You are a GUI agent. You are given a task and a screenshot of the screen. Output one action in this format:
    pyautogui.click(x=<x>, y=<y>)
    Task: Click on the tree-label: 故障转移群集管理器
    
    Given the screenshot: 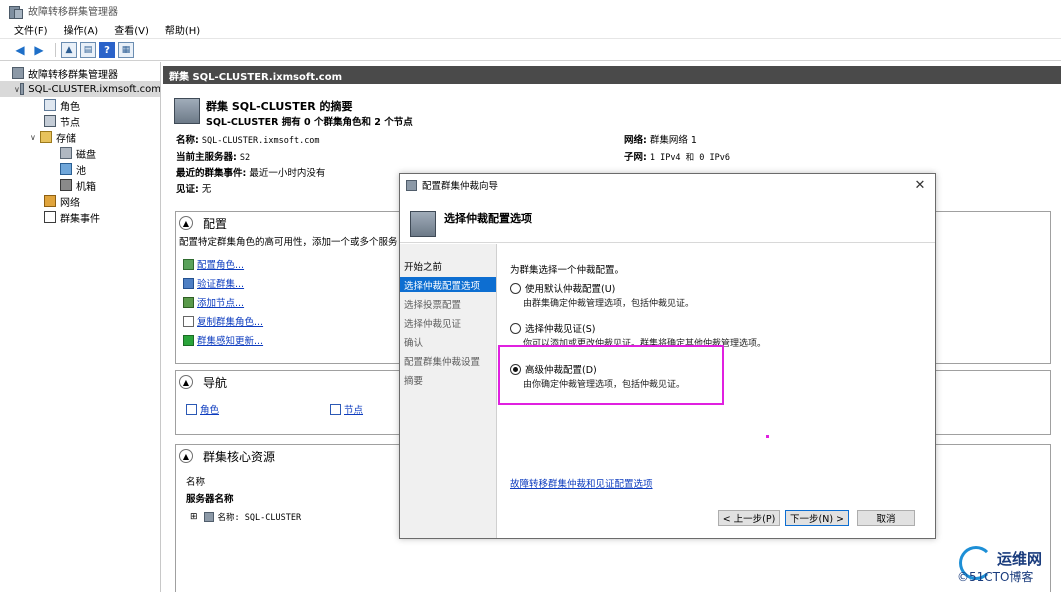 What is the action you would take?
    pyautogui.click(x=73, y=75)
    